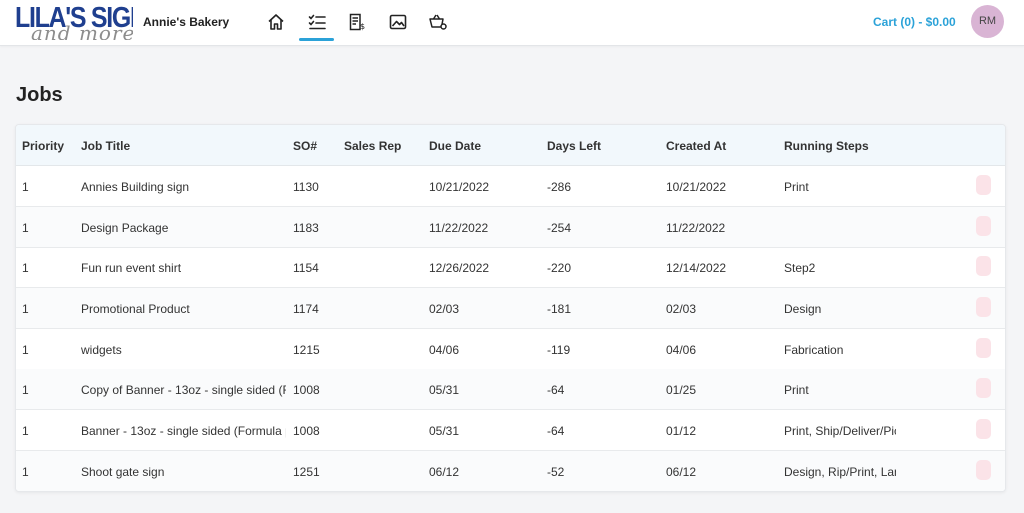 This screenshot has width=1024, height=513. What do you see at coordinates (82, 30) in the screenshot?
I see `logo-script-text: and more` at bounding box center [82, 30].